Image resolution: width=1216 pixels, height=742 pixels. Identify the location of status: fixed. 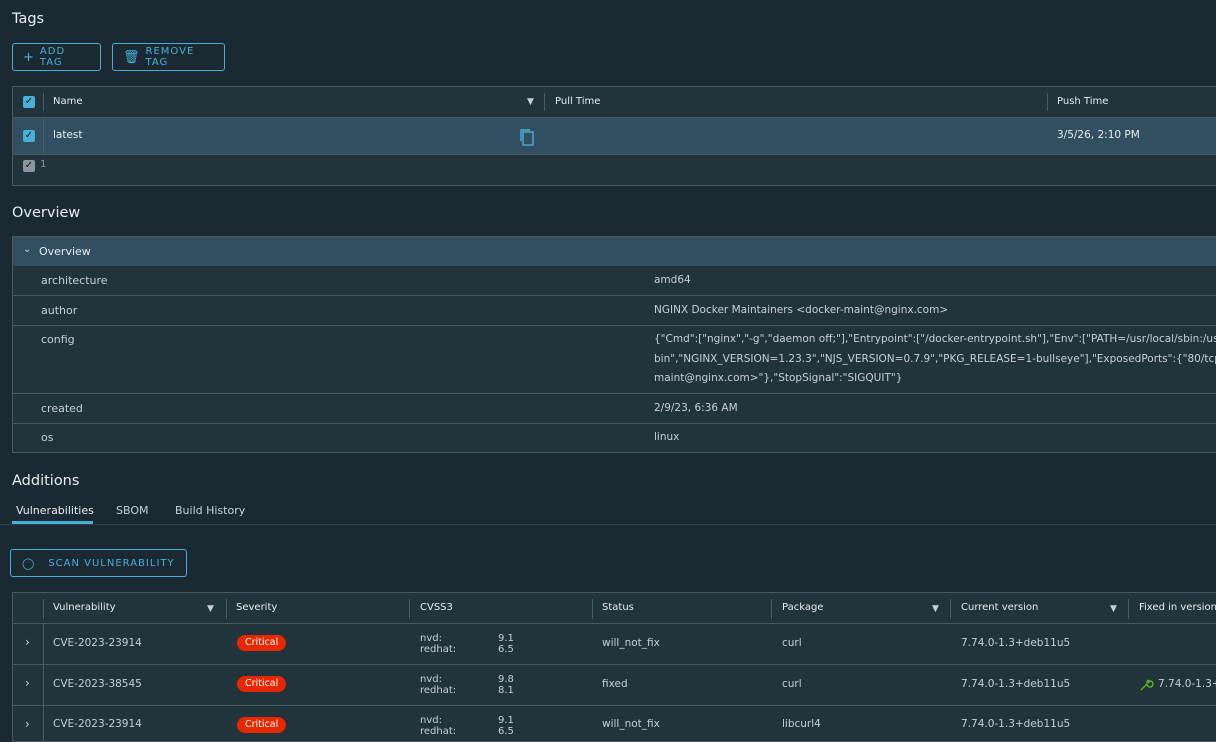
(615, 684).